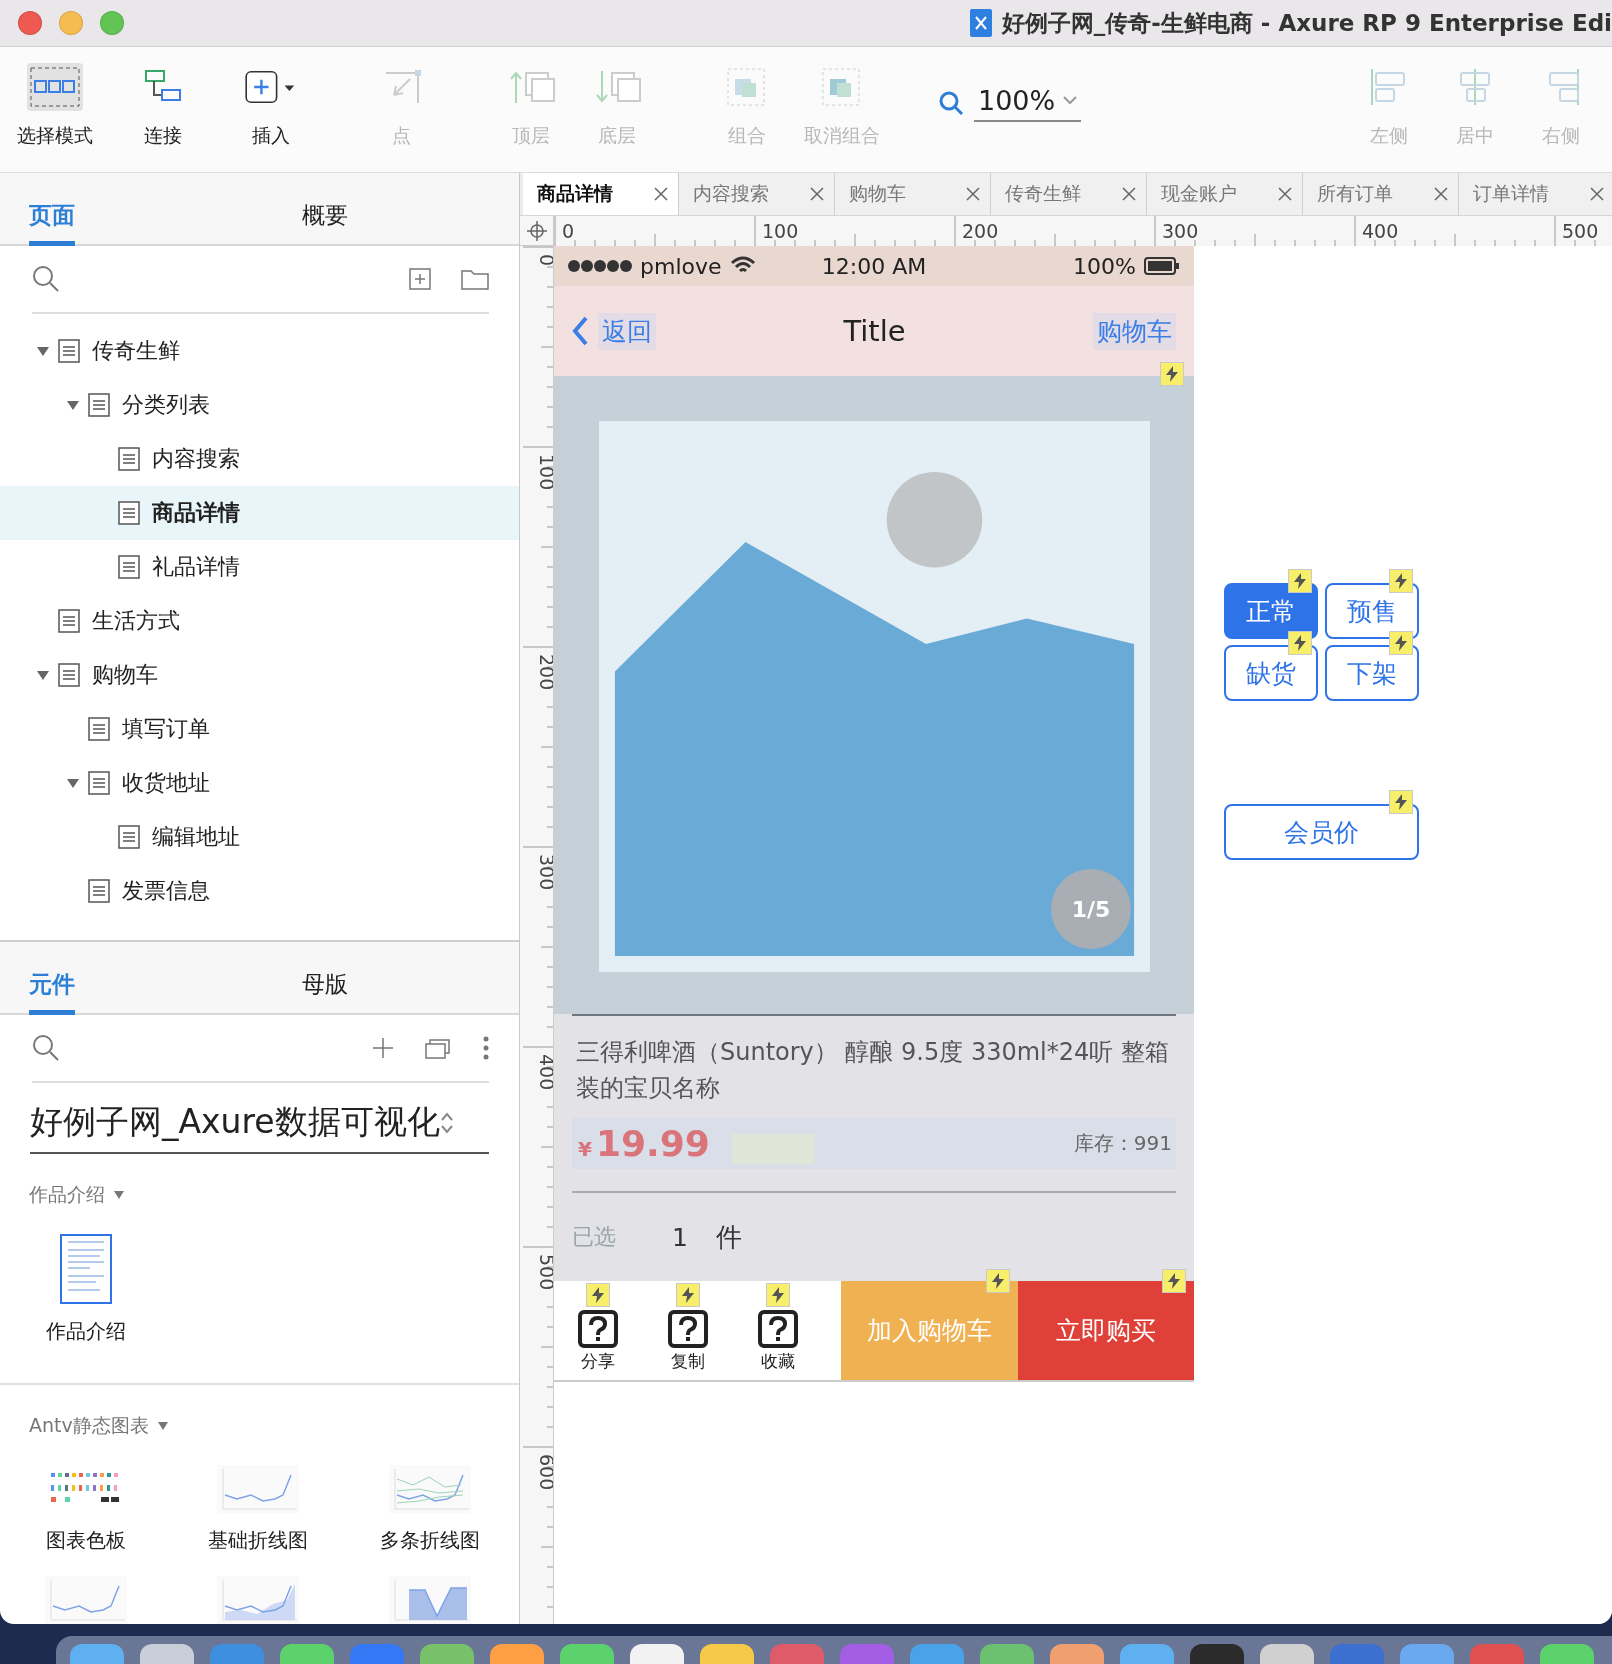 This screenshot has width=1612, height=1664. Describe the element at coordinates (259, 405) in the screenshot. I see `page-tree-item: 分类列表` at that location.